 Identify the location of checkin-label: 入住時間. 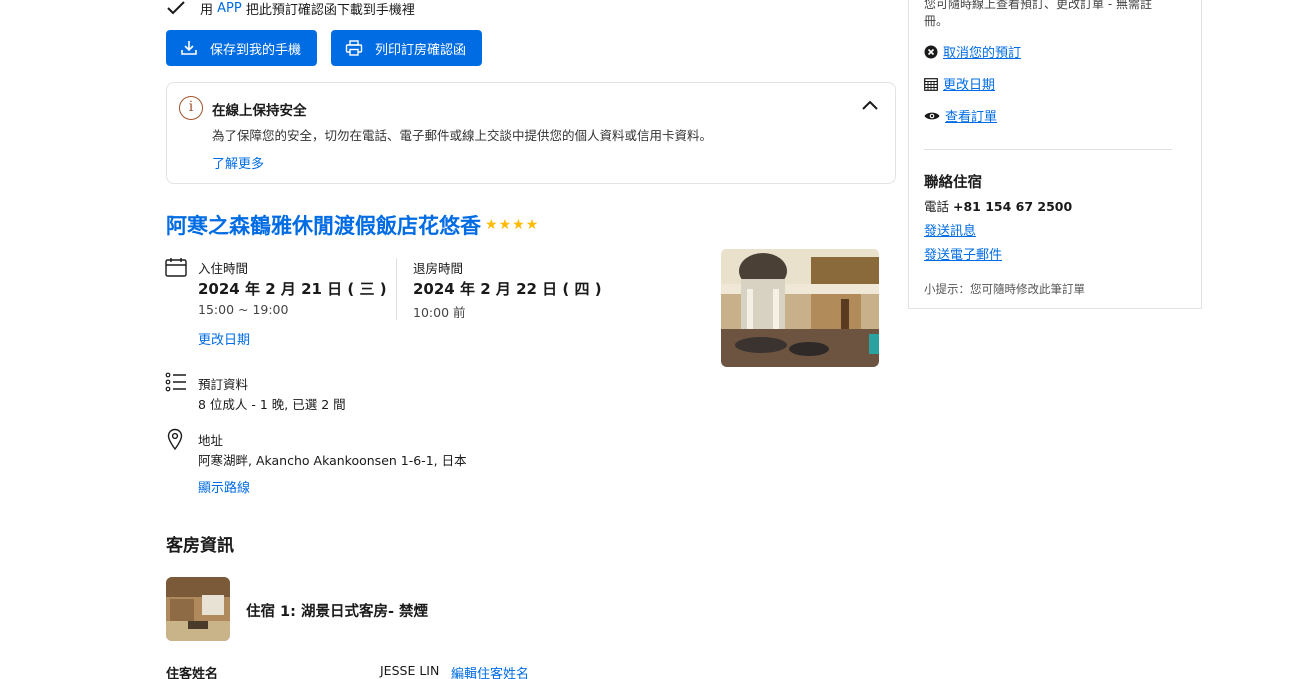
(223, 268).